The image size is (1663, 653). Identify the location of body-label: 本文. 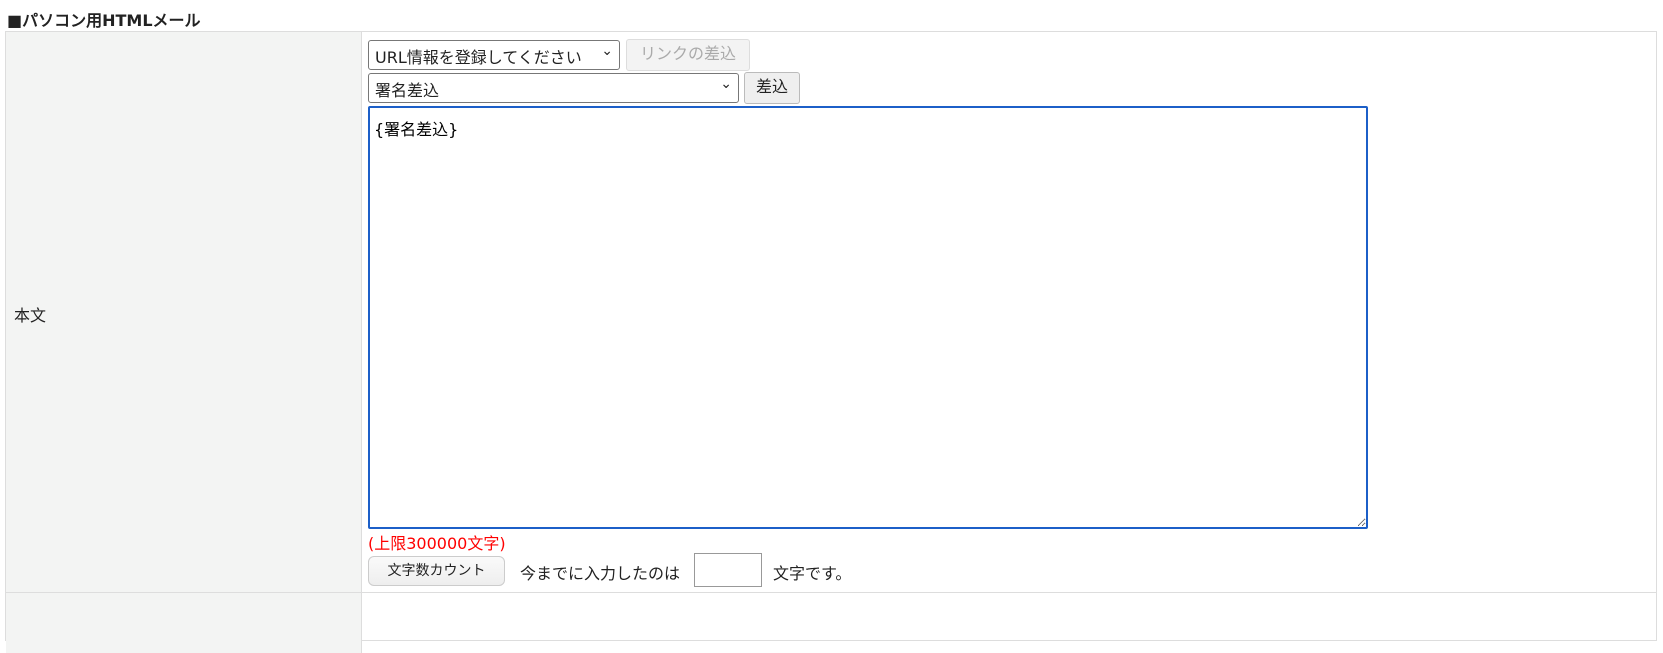
(30, 315).